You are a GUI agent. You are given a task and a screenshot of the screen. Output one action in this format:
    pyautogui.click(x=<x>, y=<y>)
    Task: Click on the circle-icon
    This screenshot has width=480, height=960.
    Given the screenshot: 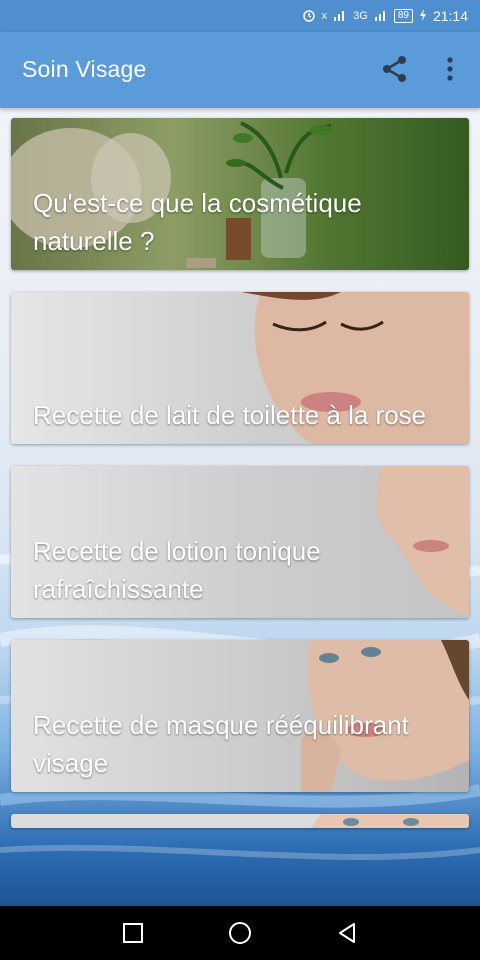 What is the action you would take?
    pyautogui.click(x=240, y=933)
    